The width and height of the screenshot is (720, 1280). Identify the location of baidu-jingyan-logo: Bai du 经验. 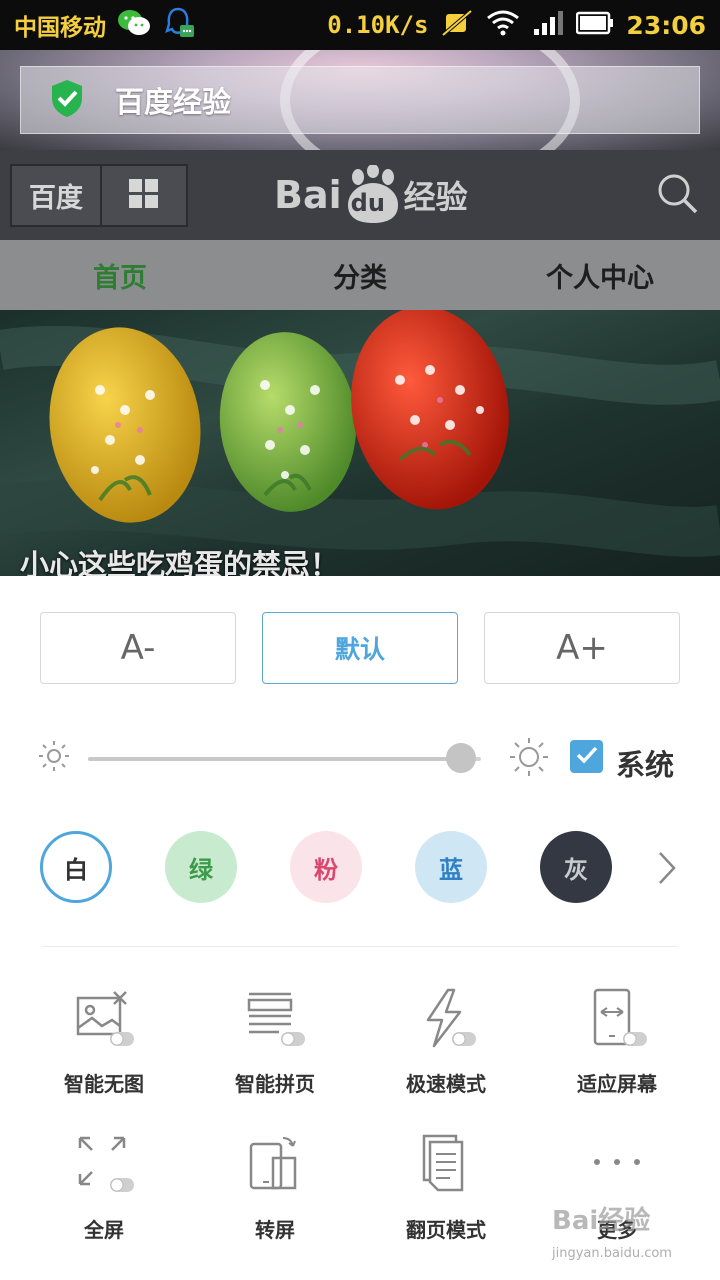
(371, 195).